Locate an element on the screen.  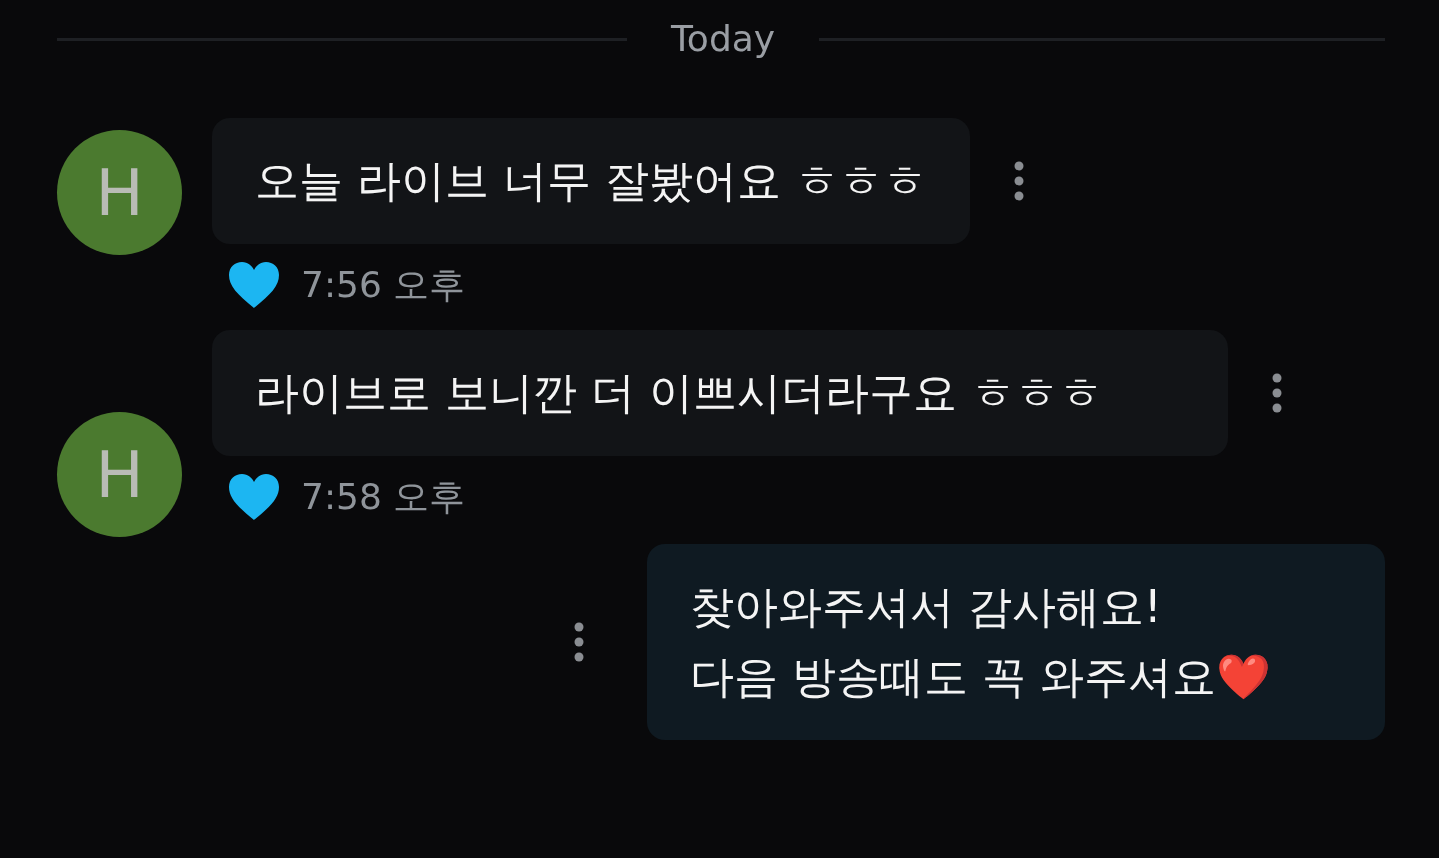
message-bubble: 찾아와주셔서 감사해요! 다음 방송때도 꼭 와주셔요❤ is located at coordinates (1016, 642).